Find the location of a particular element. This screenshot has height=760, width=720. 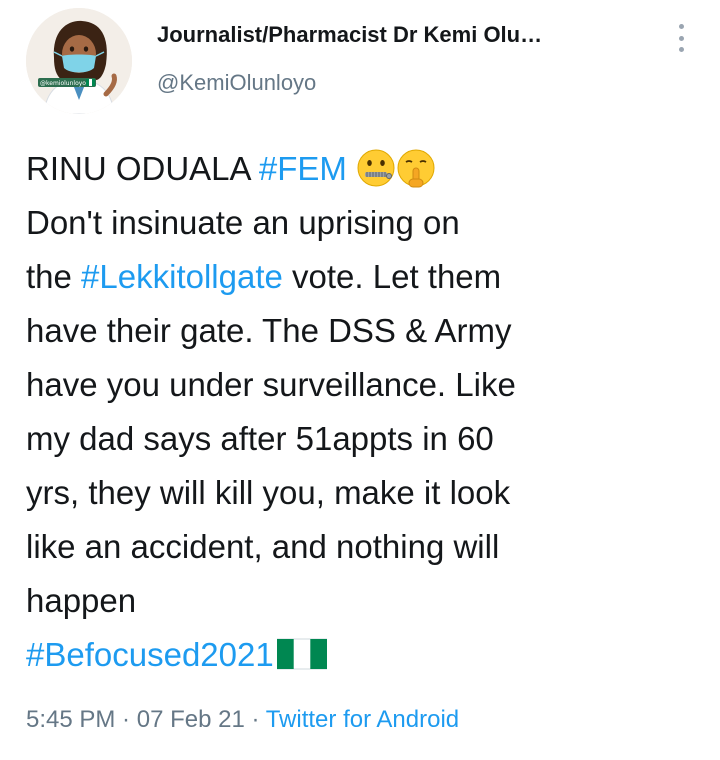

tweet-text: the is located at coordinates (54, 276).